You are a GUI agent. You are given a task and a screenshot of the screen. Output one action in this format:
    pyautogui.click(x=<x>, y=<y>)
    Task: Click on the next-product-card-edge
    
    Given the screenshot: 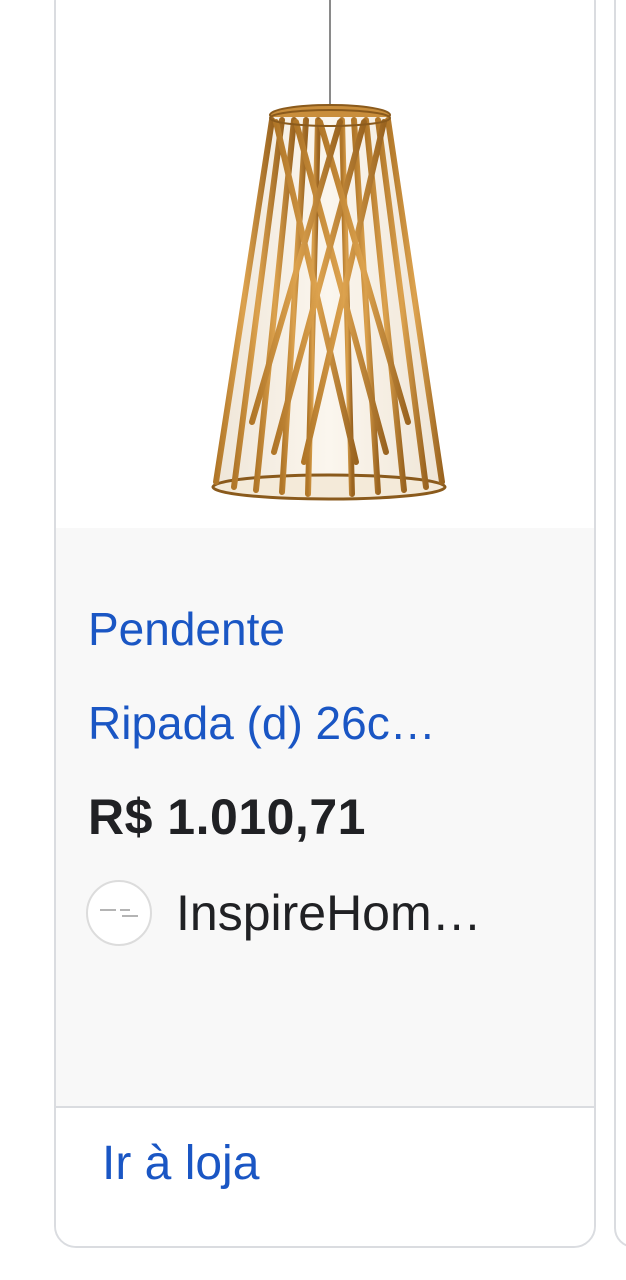 What is the action you would take?
    pyautogui.click(x=620, y=624)
    